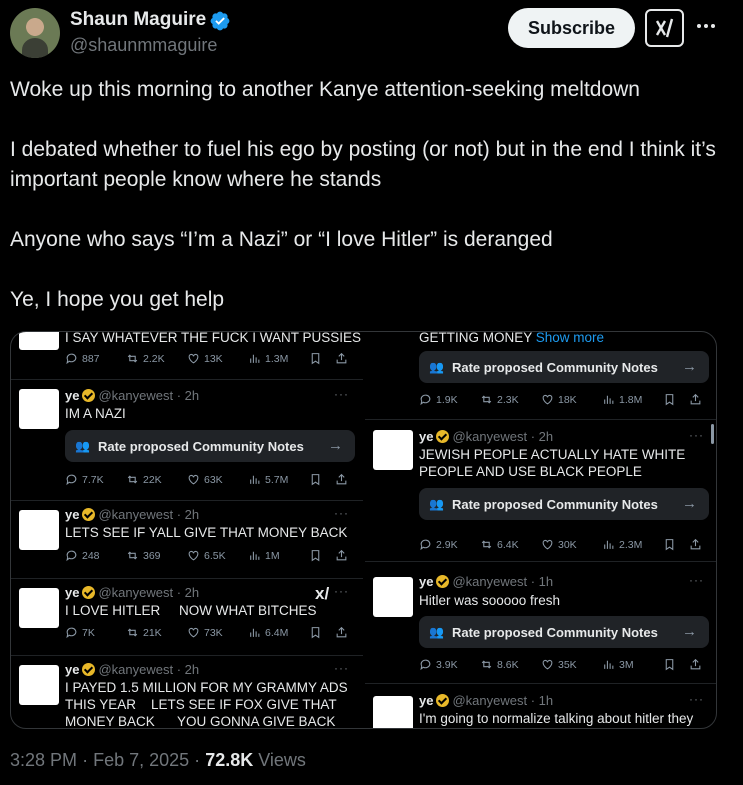 This screenshot has width=743, height=785. Describe the element at coordinates (95, 413) in the screenshot. I see `post-text: IM A NAZI` at that location.